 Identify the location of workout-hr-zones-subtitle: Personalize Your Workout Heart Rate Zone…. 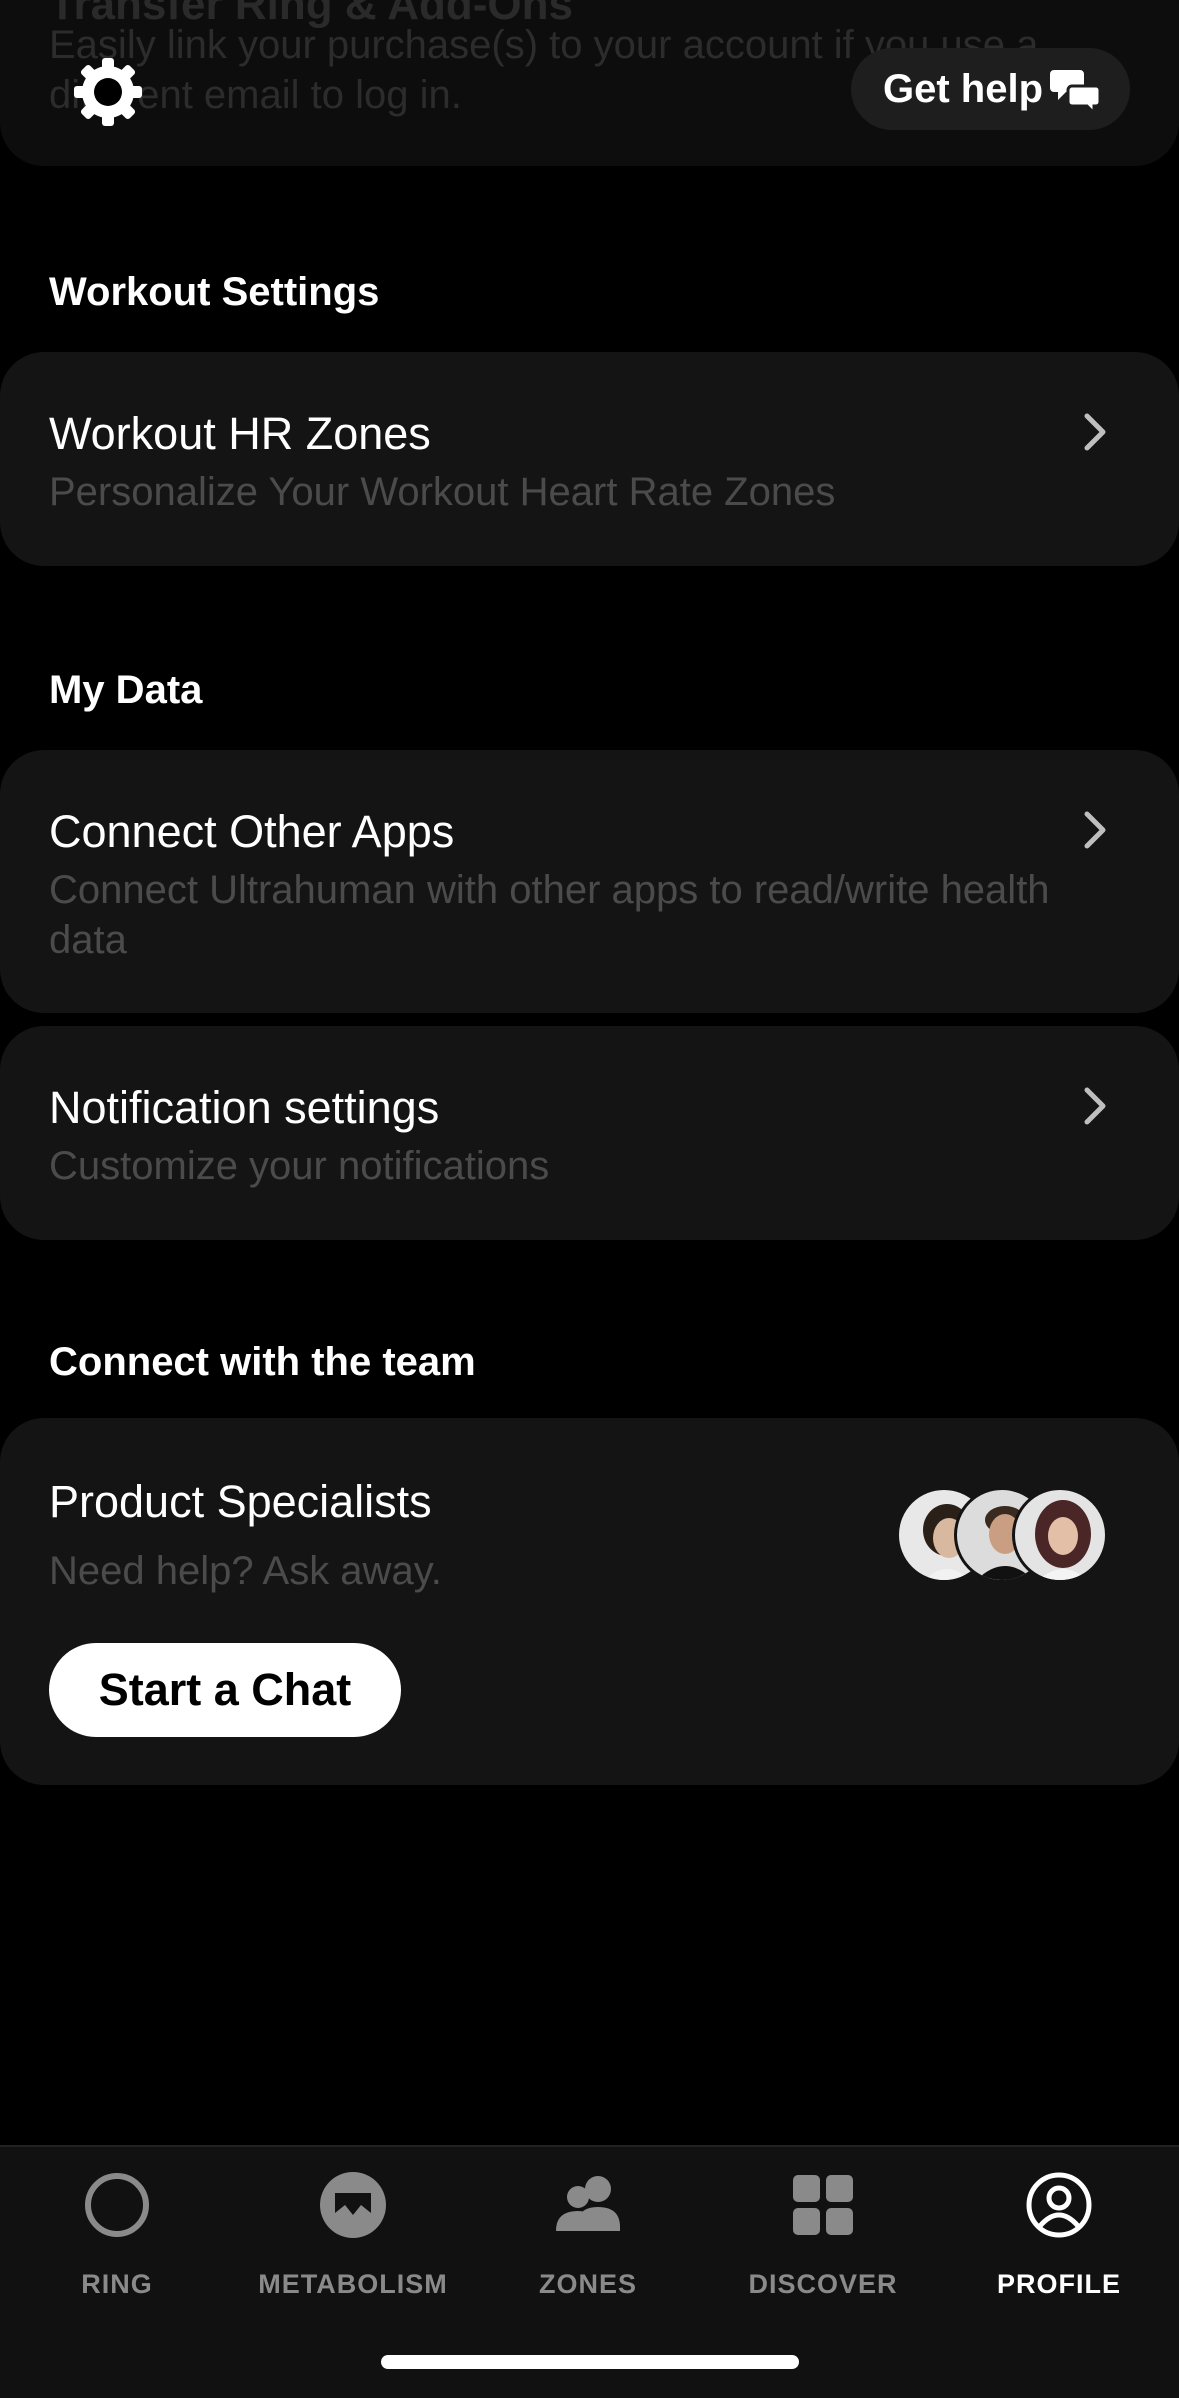
(442, 492).